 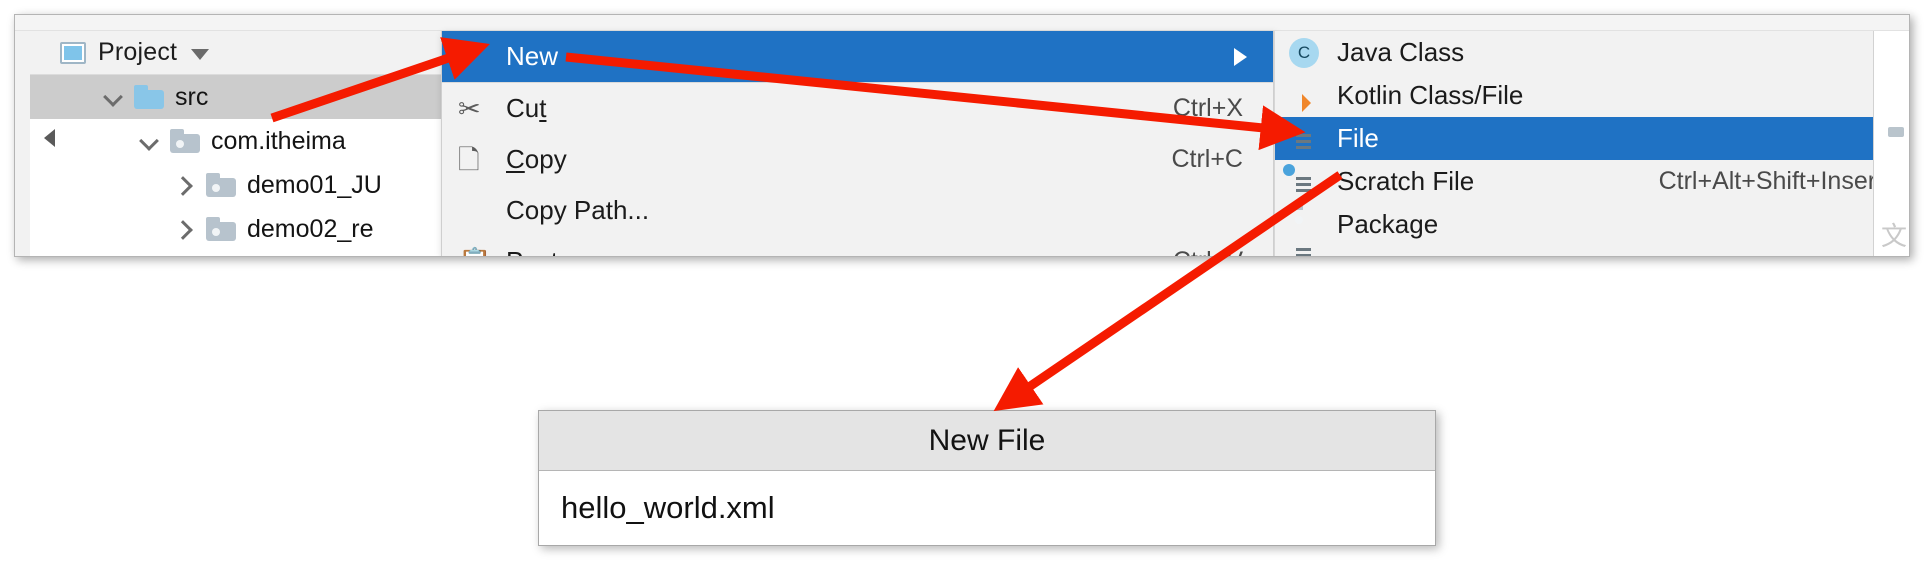 I want to click on tree-item-com-itheima: com.itheima, so click(x=235, y=141).